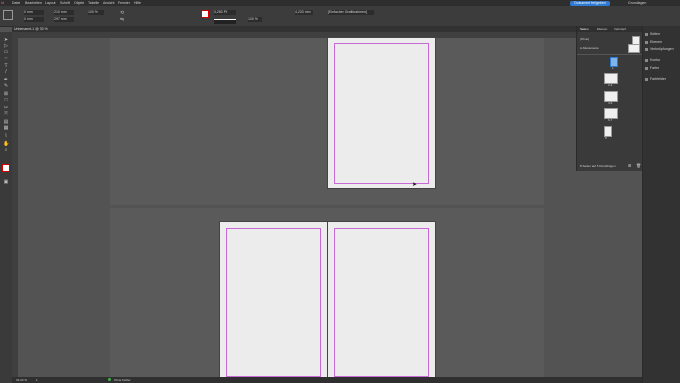 This screenshot has height=383, width=680. What do you see at coordinates (255, 19) in the screenshot?
I see `tint-field: 100 %` at bounding box center [255, 19].